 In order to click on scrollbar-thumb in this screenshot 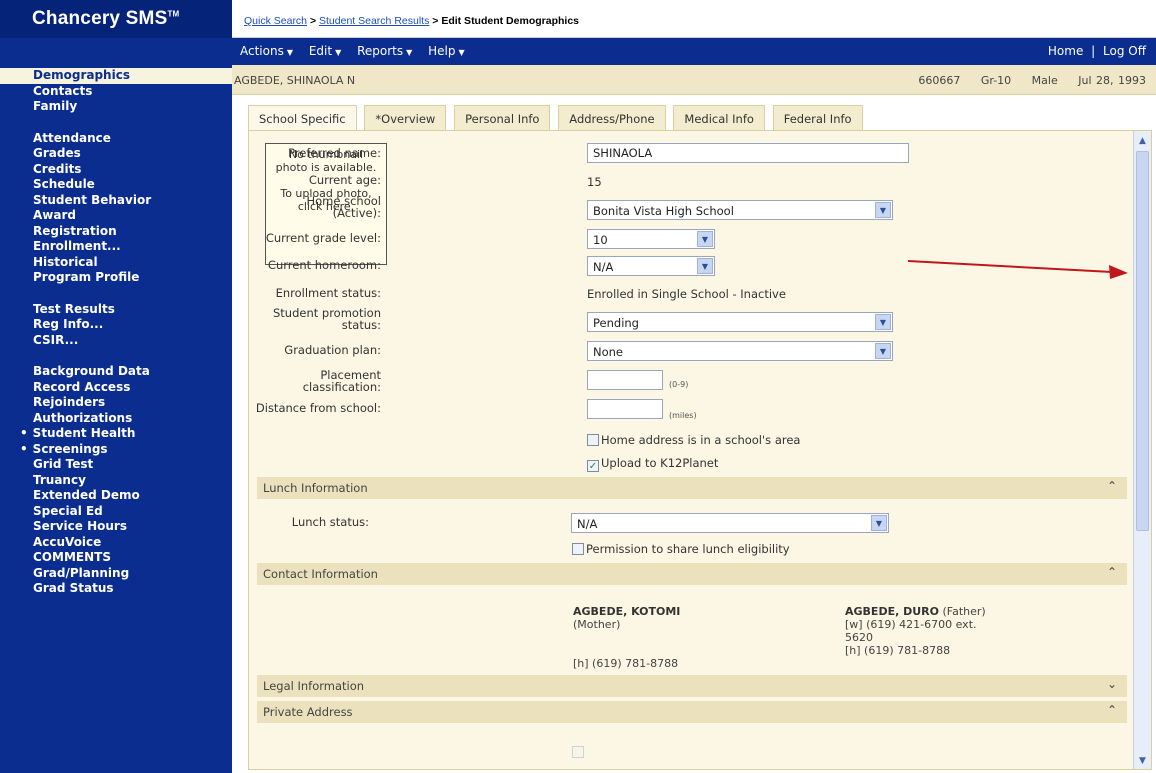, I will do `click(1142, 341)`.